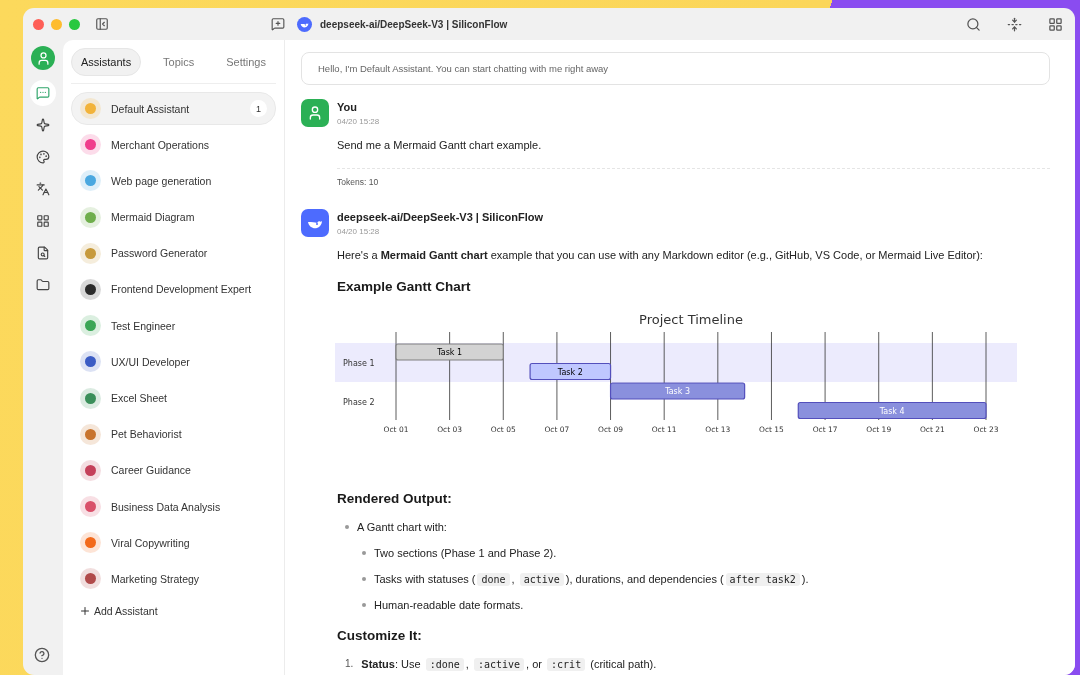 This screenshot has height=675, width=1080. What do you see at coordinates (349, 664) in the screenshot?
I see `list-number: 1.` at bounding box center [349, 664].